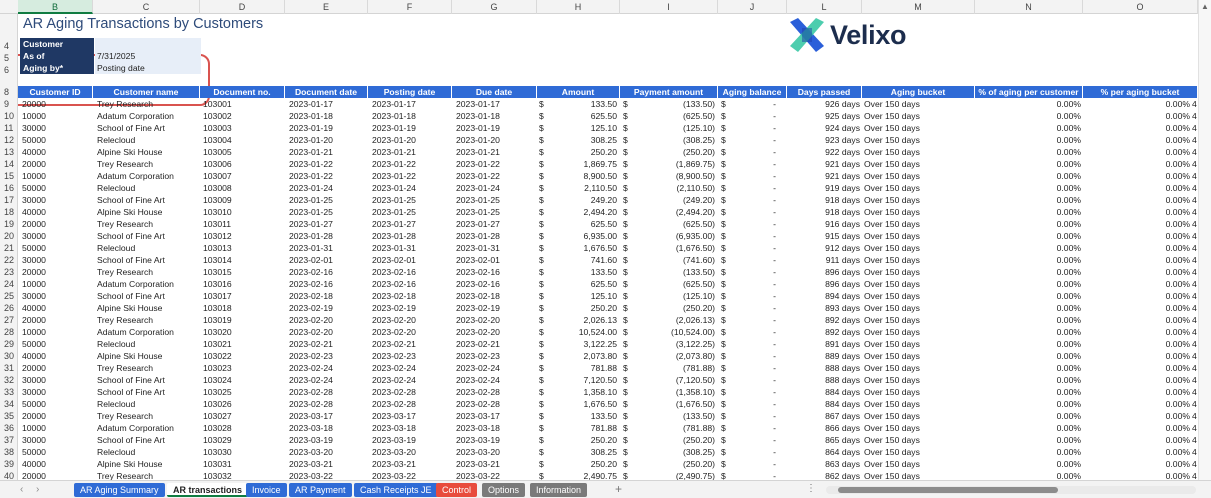 The image size is (1211, 498). What do you see at coordinates (8, 380) in the screenshot?
I see `row-number: 32` at bounding box center [8, 380].